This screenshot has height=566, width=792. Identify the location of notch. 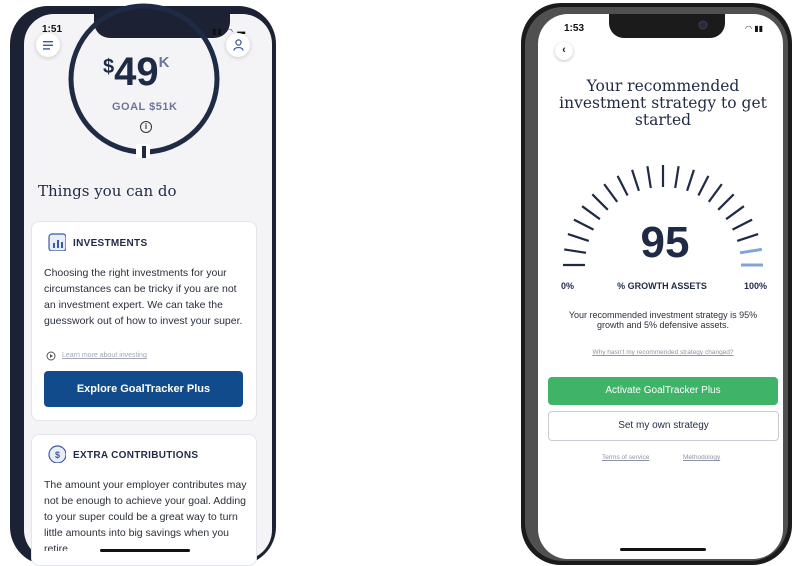
(667, 26).